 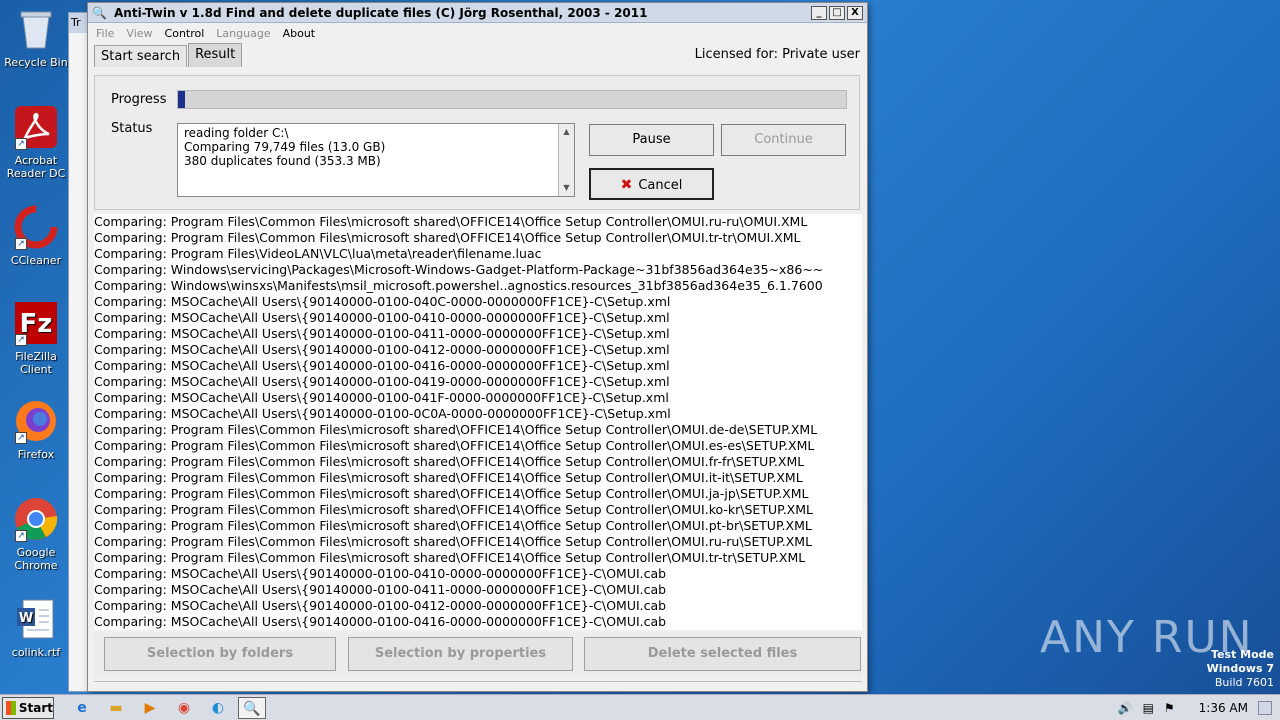 I want to click on taskbar: Start e ▬ ▶ ◉ ◐ 🔍 🔊 ▤ ⚑ 1:36 AM, so click(x=640, y=707).